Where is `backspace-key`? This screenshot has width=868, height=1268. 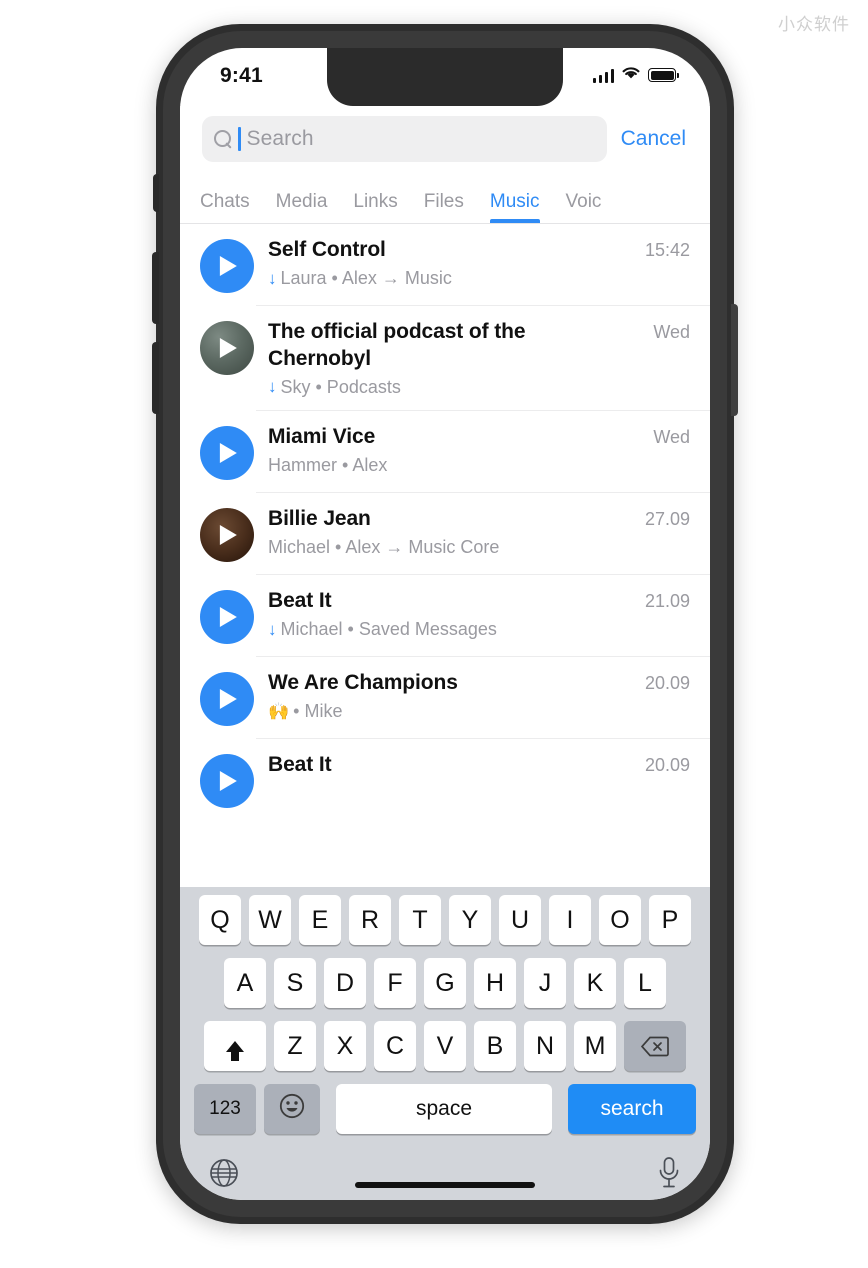
backspace-key is located at coordinates (655, 1046).